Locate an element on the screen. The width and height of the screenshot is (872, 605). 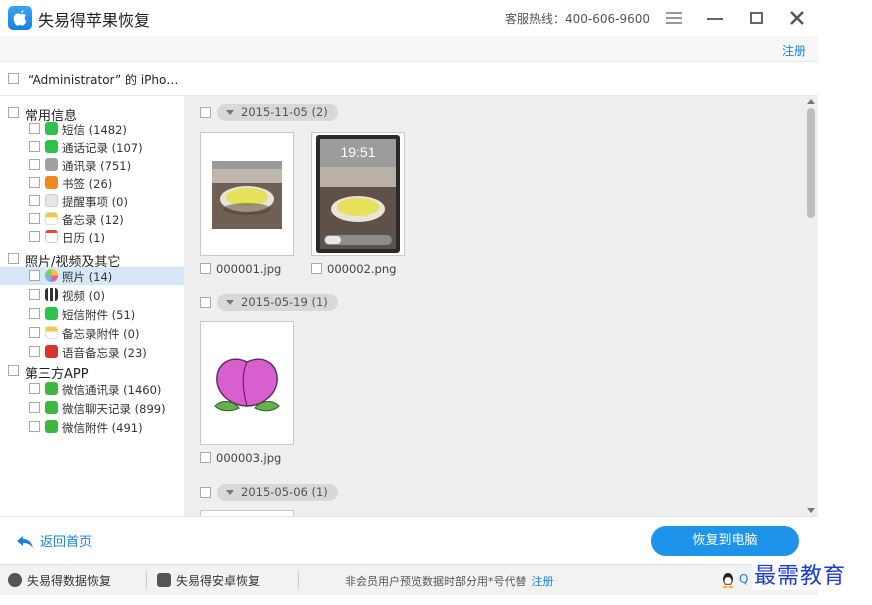
sidebar-item-label: 视频 (0) is located at coordinates (83, 296).